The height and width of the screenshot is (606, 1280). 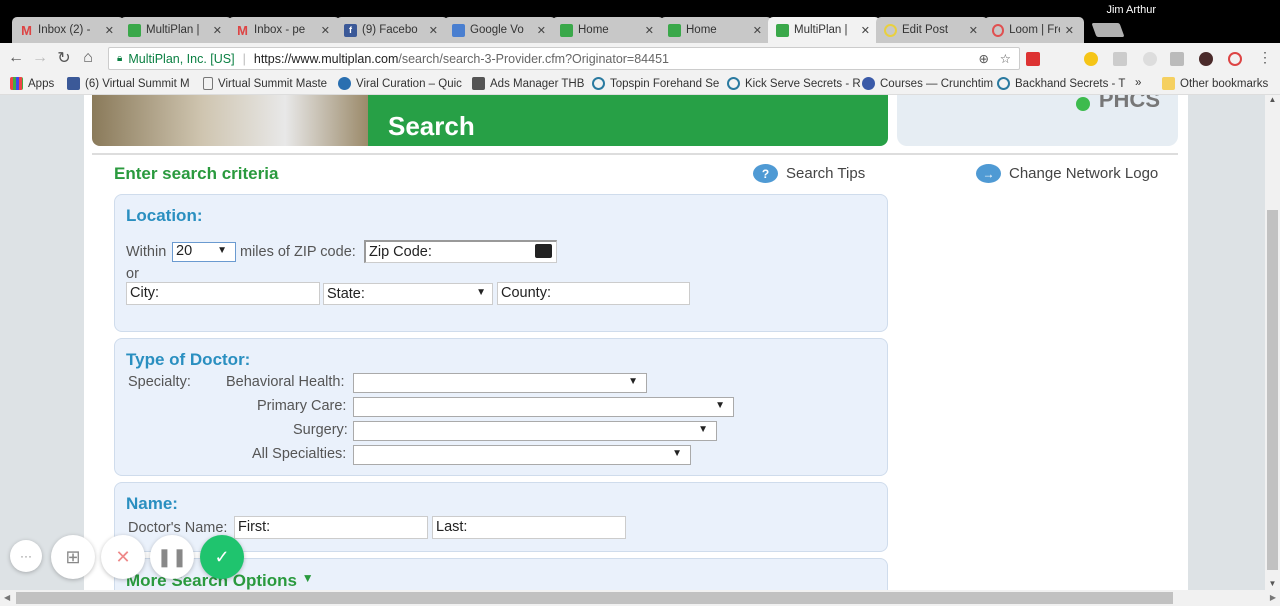 What do you see at coordinates (132, 274) in the screenshot?
I see `or-label: or` at bounding box center [132, 274].